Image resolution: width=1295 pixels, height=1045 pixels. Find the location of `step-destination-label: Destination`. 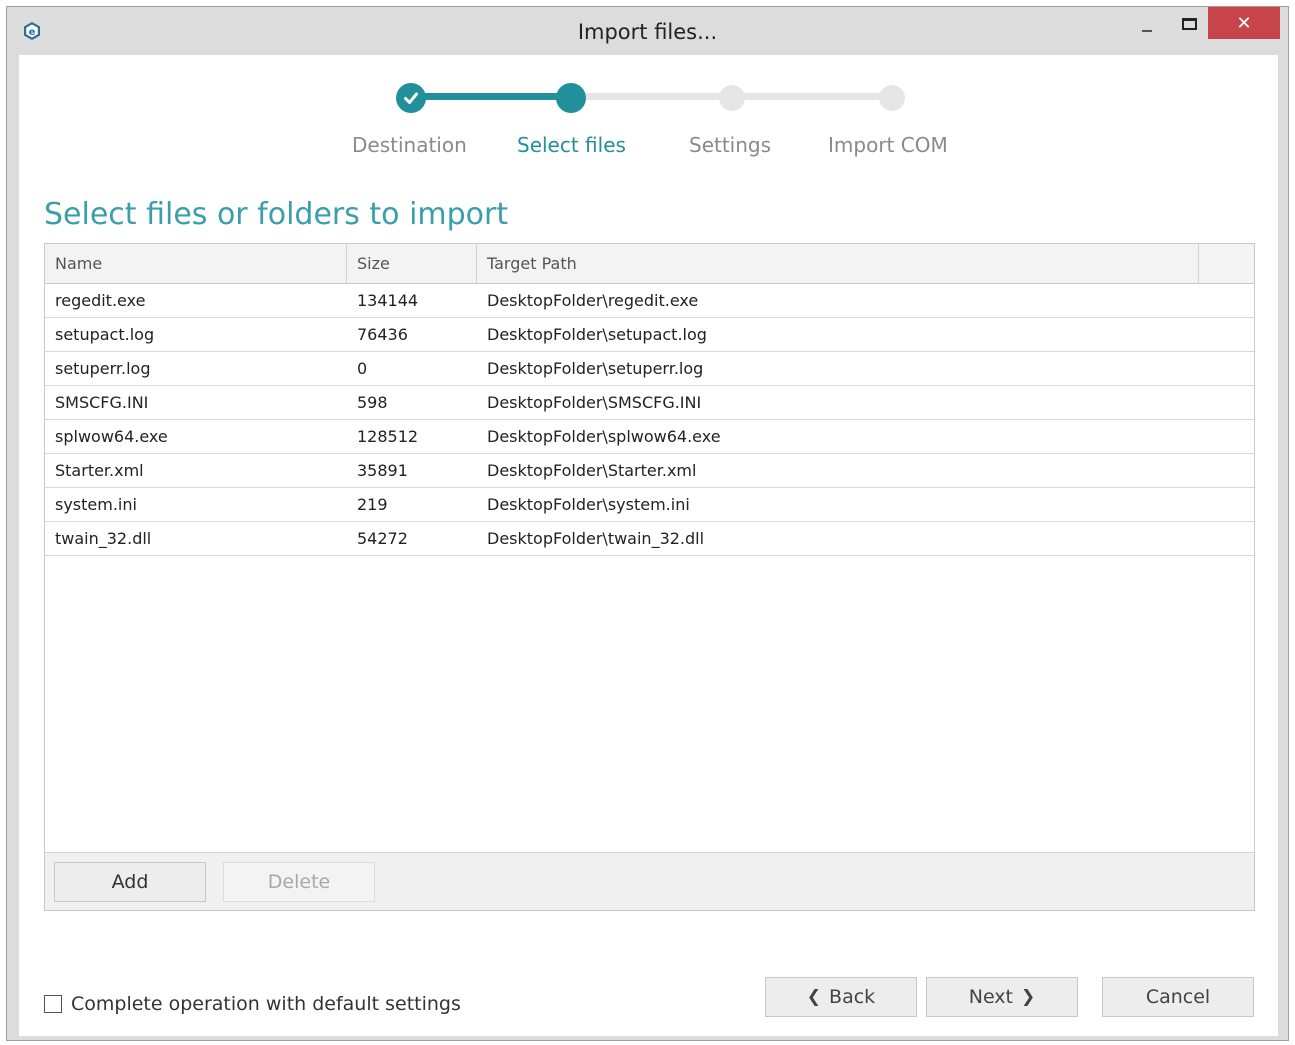

step-destination-label: Destination is located at coordinates (409, 145).